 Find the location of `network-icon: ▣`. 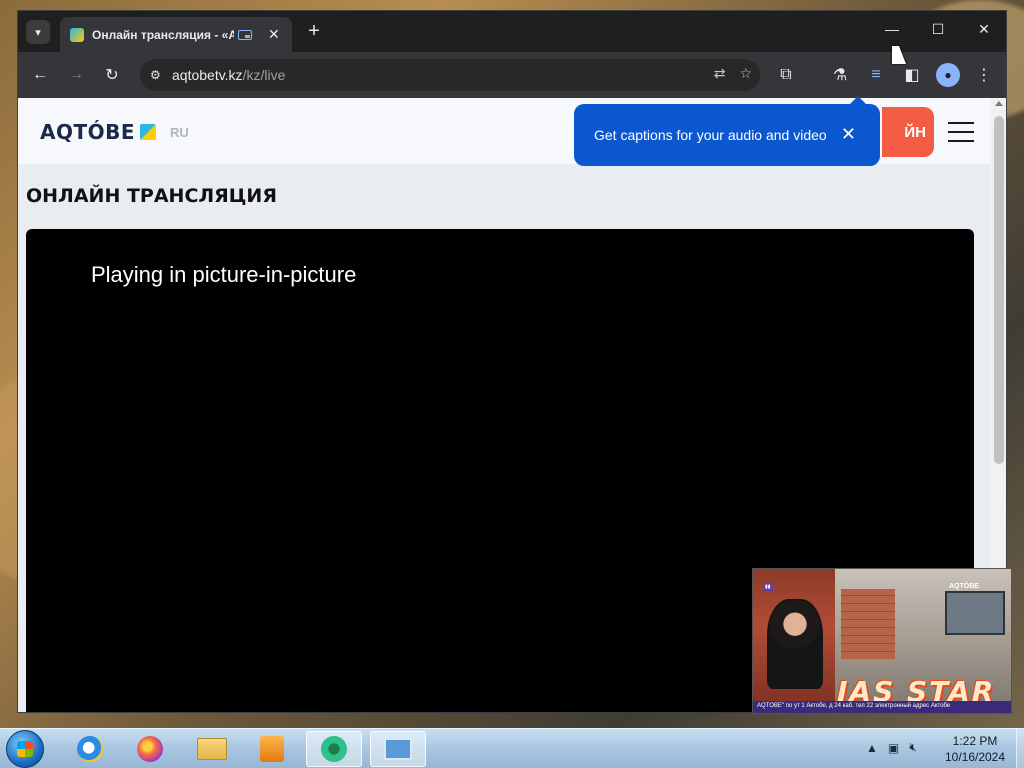

network-icon: ▣ is located at coordinates (893, 748).